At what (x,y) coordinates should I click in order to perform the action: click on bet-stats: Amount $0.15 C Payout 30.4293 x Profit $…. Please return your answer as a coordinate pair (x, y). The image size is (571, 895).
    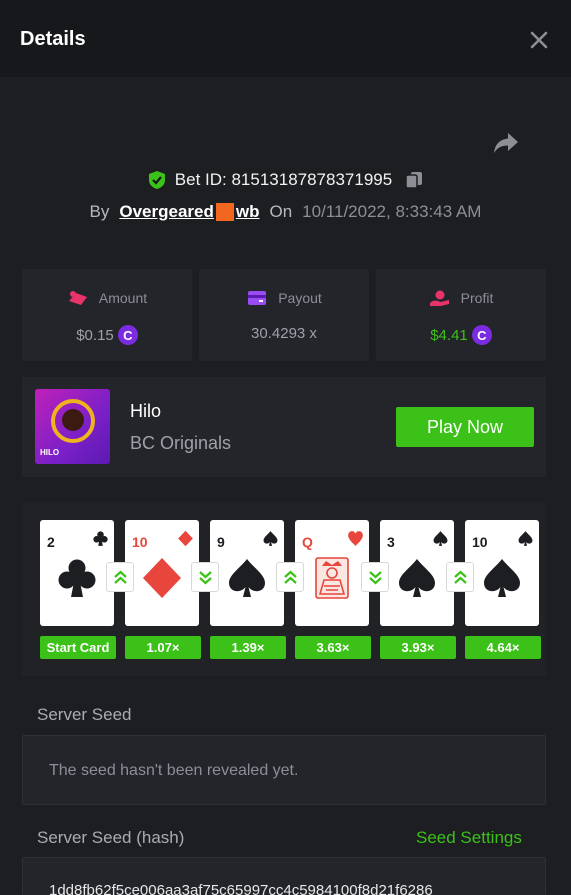
    Looking at the image, I should click on (284, 315).